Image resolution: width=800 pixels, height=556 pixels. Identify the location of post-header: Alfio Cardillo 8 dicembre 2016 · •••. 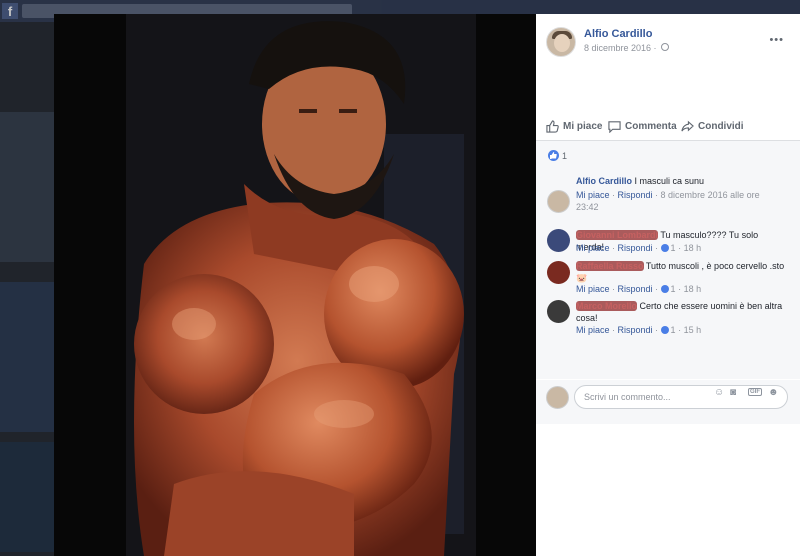
(668, 44).